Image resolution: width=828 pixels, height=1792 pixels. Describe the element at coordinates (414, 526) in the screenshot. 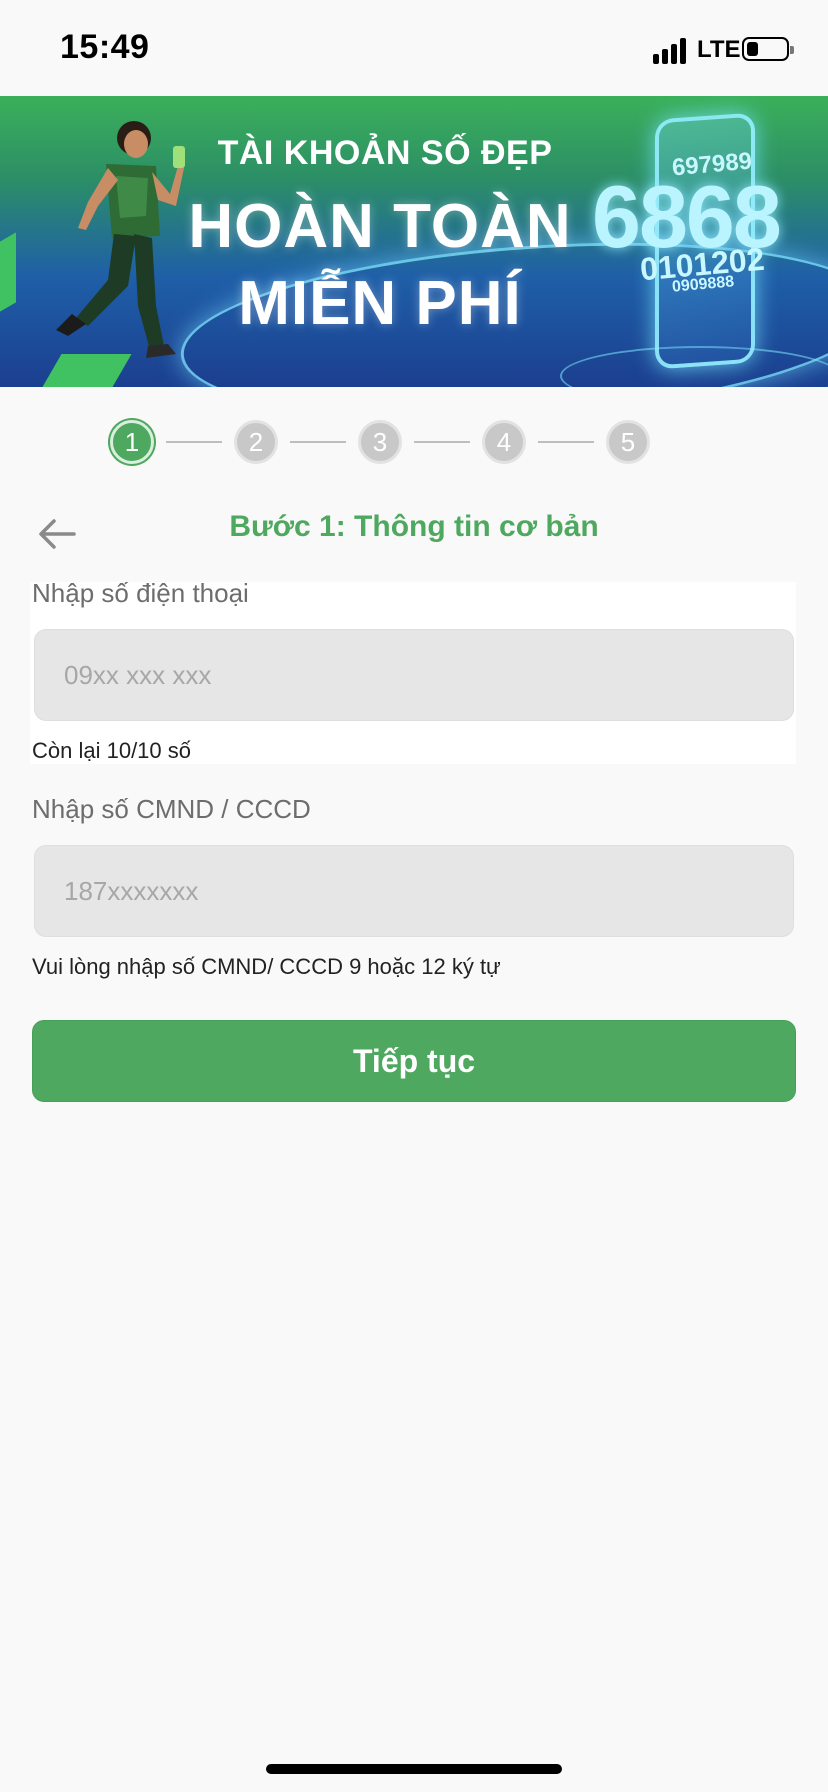

I see `page-title: Bước 1: Thông tin cơ bản` at that location.